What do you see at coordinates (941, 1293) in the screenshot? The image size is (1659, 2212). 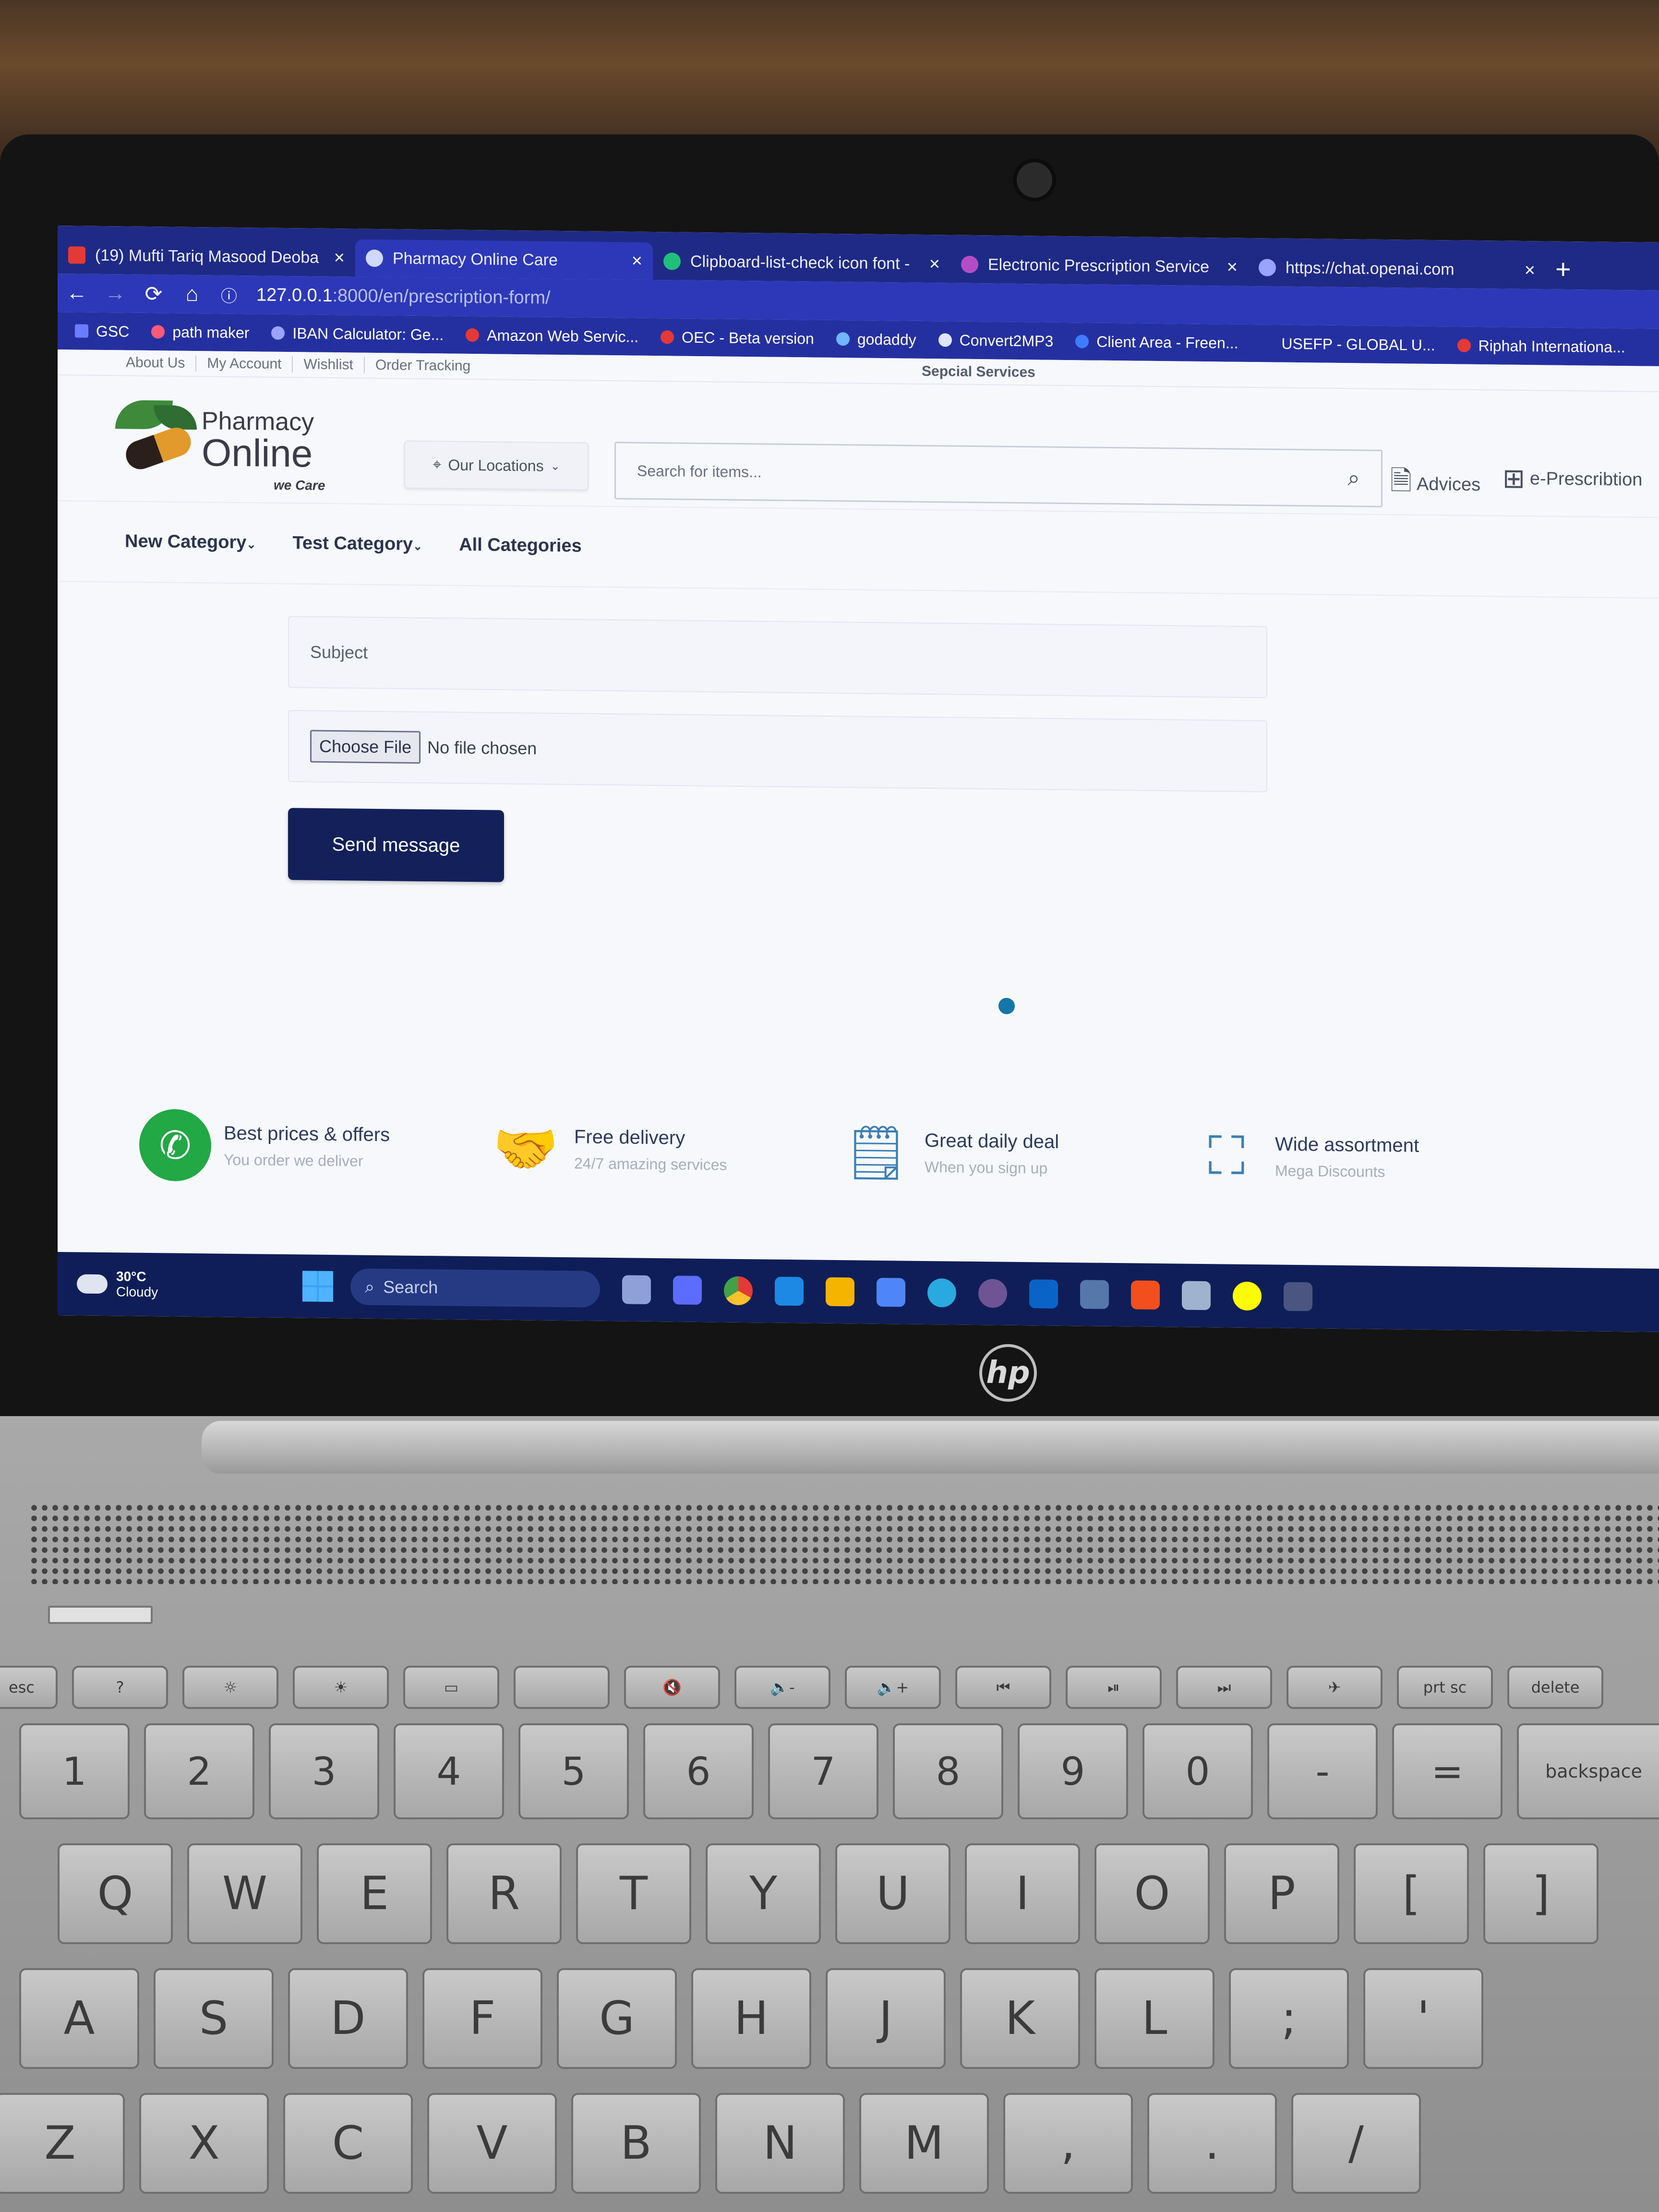 I see `edge-icon` at bounding box center [941, 1293].